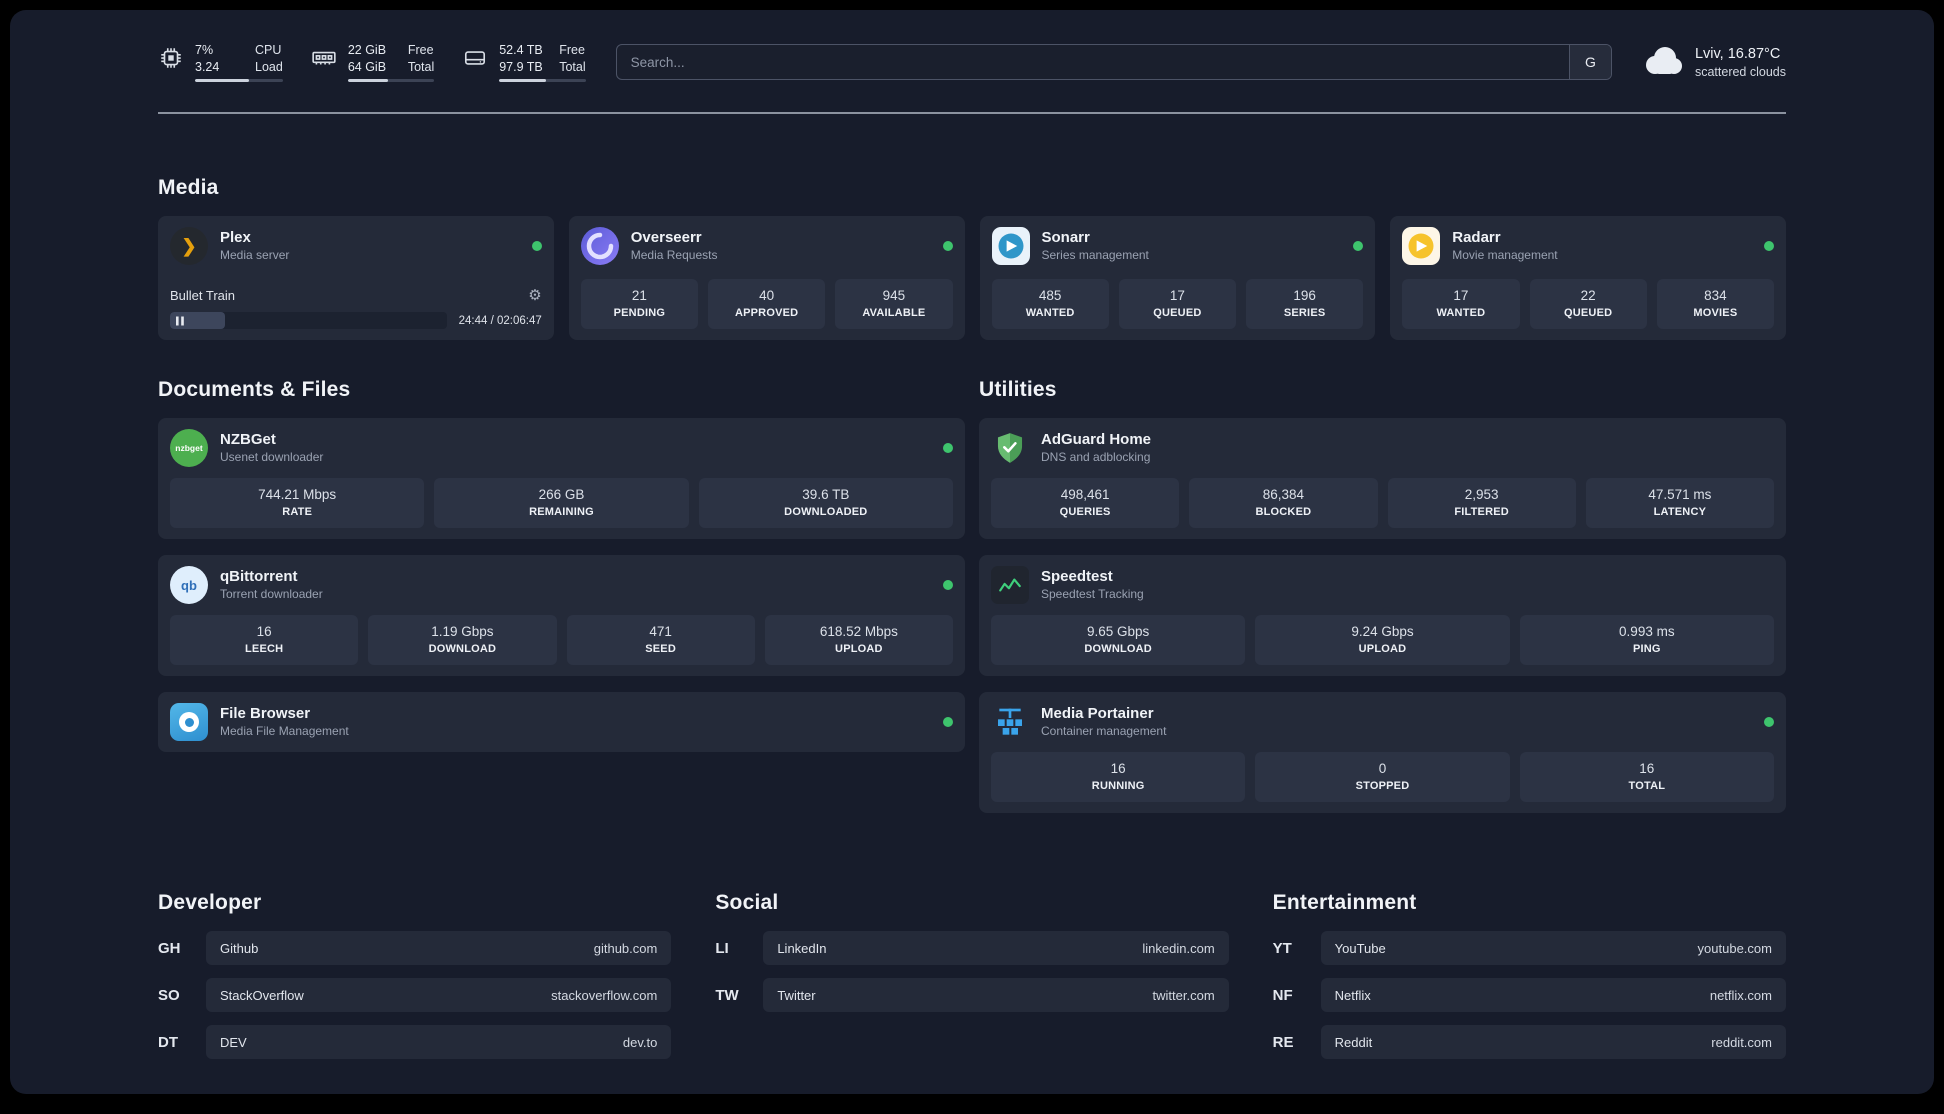  Describe the element at coordinates (204, 49) in the screenshot. I see `cpu-usage-value: 7%` at that location.